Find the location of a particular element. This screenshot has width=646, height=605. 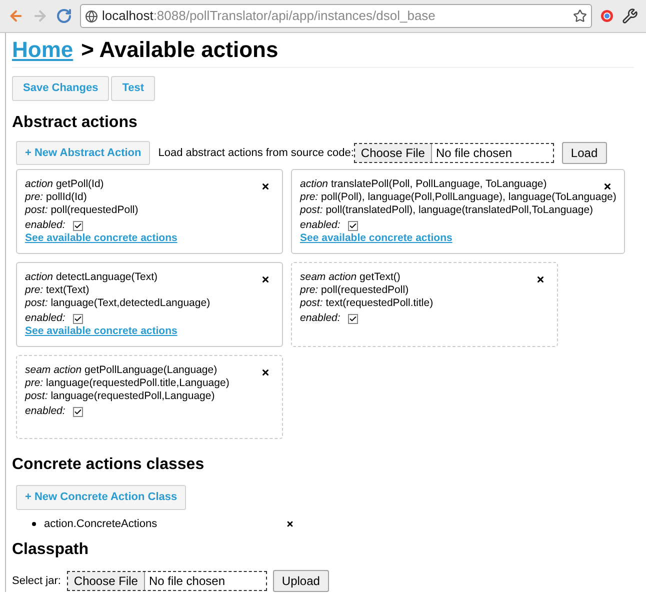

address-bar: localhost:8088/pollTranslator/api/app/instances/dsol_base is located at coordinates (336, 16).